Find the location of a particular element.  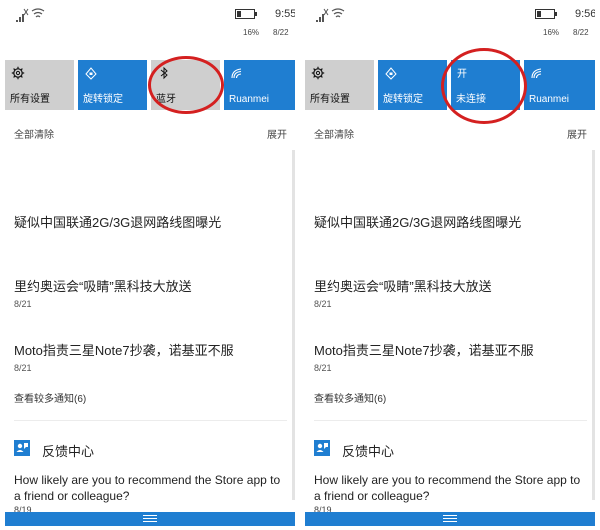

clock: 9:55 is located at coordinates (285, 14).